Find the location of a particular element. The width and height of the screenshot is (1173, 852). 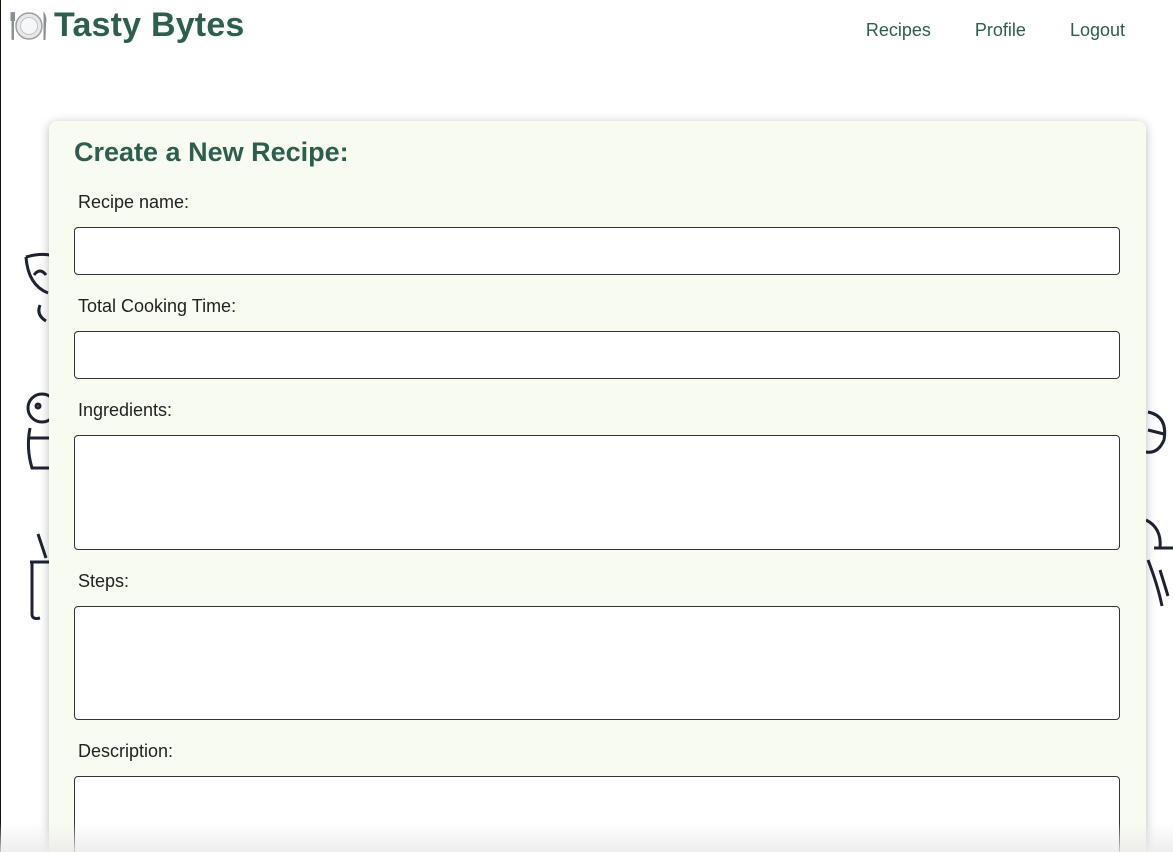

window-edge is located at coordinates (0, 426).